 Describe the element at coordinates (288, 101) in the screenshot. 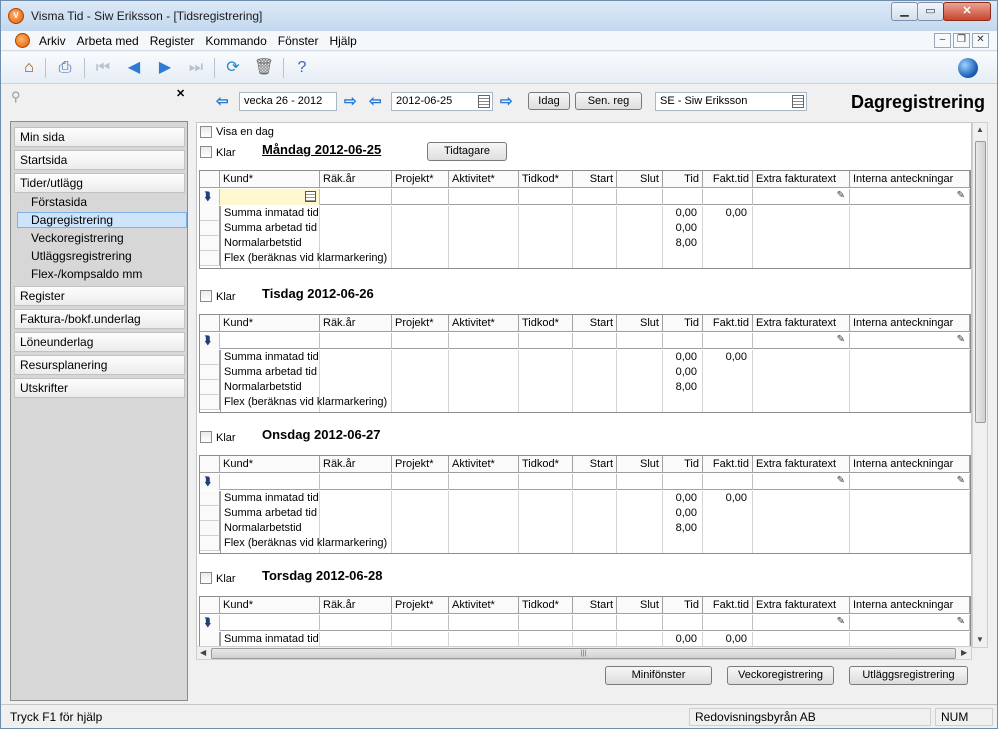

I see `week-field: vecka 26 - 2012` at that location.